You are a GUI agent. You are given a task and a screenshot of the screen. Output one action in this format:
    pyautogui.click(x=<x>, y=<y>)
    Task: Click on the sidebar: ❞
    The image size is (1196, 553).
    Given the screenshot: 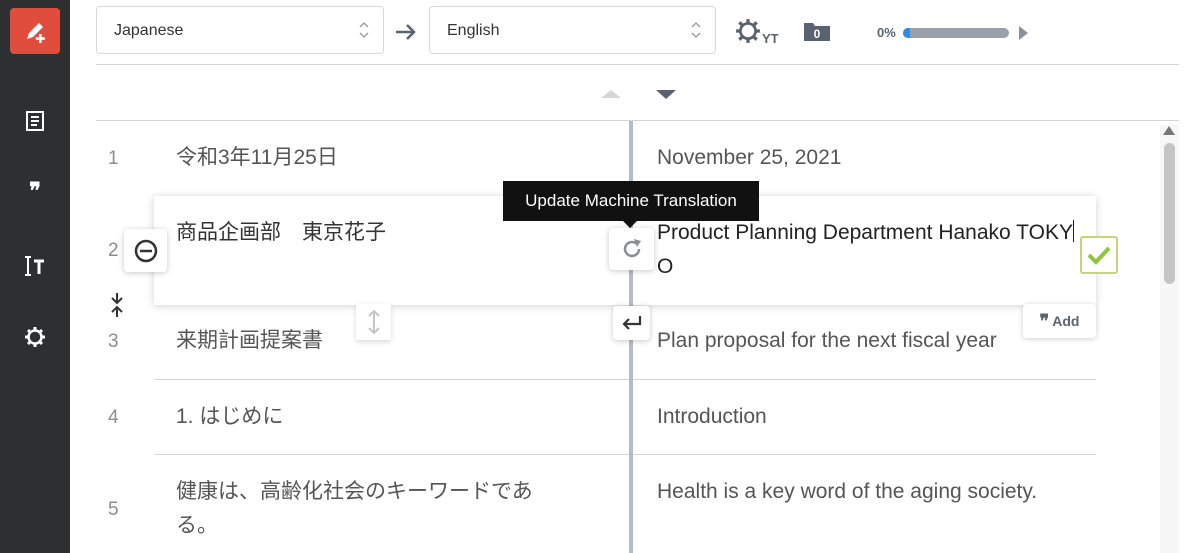 What is the action you would take?
    pyautogui.click(x=35, y=276)
    